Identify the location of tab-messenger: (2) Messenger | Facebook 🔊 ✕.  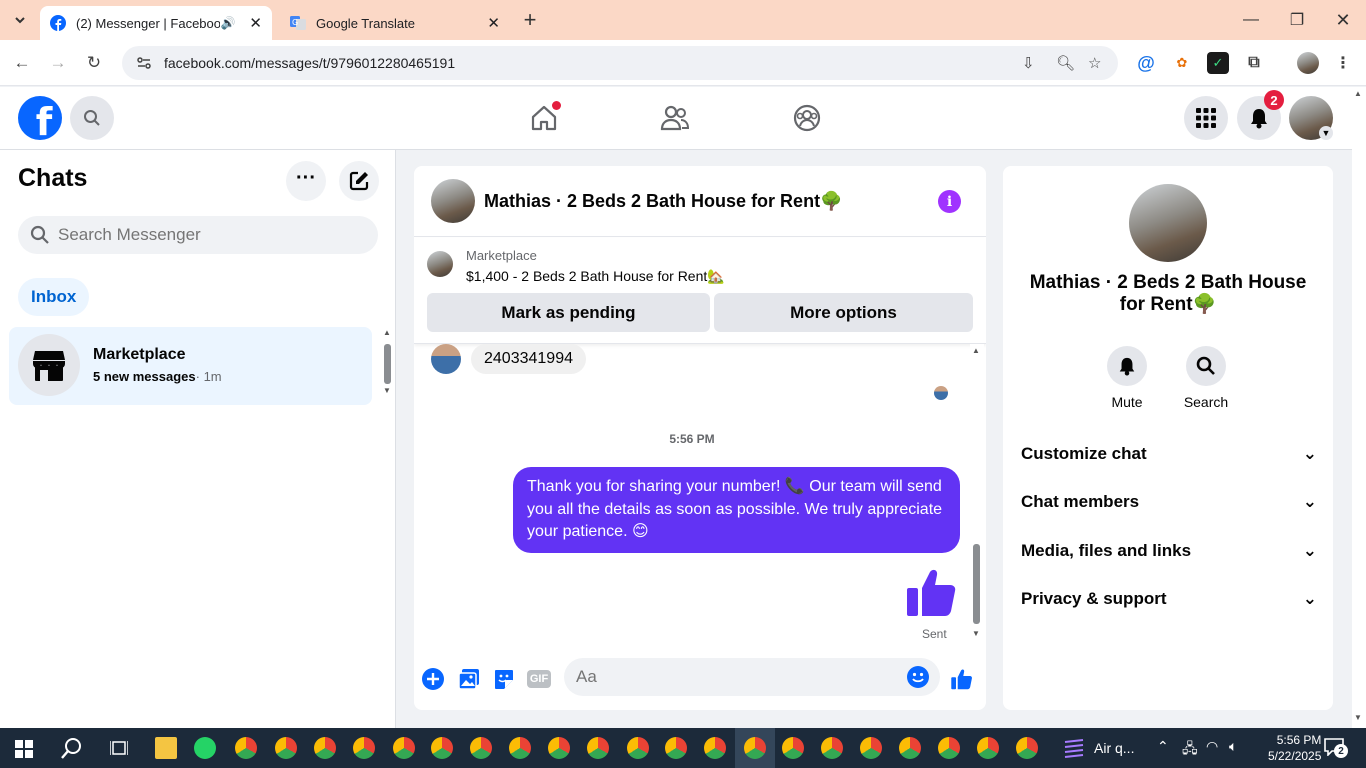
(156, 23).